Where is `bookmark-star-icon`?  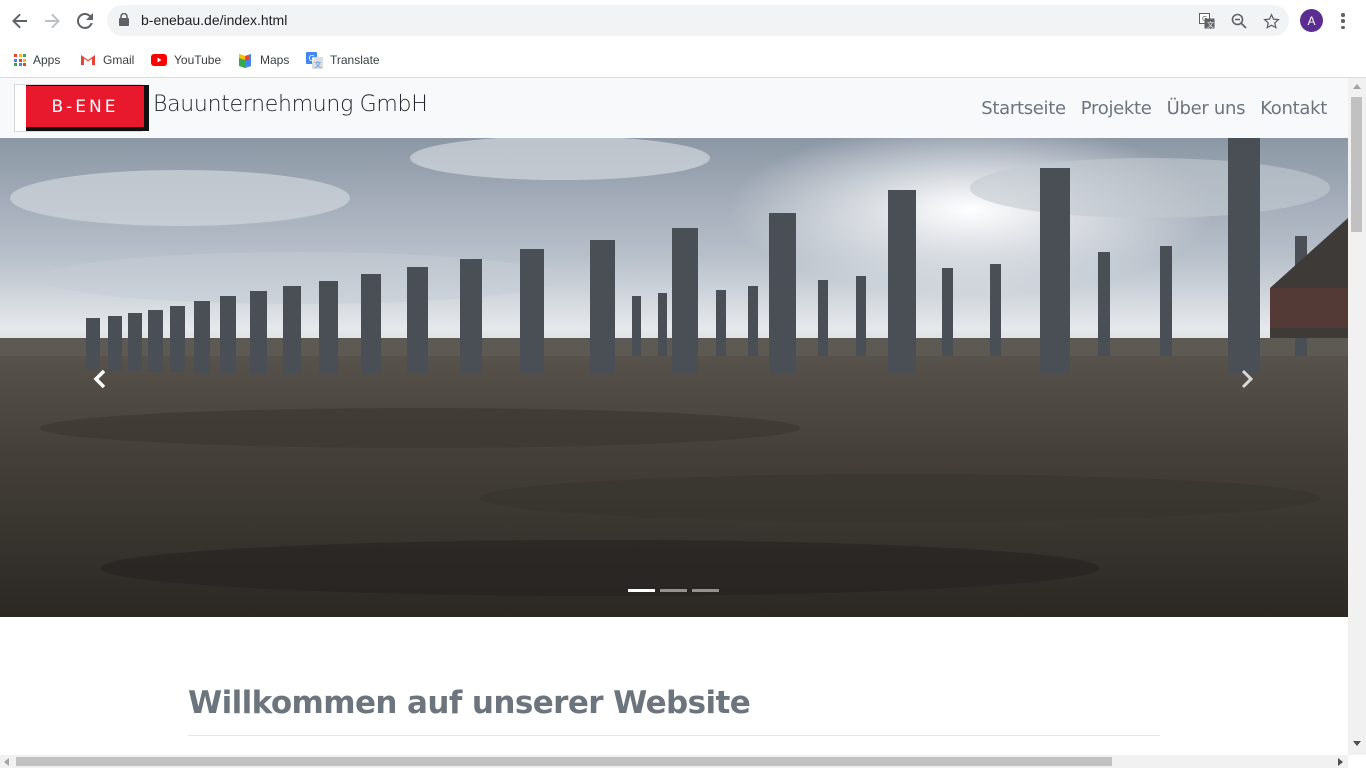
bookmark-star-icon is located at coordinates (1271, 21).